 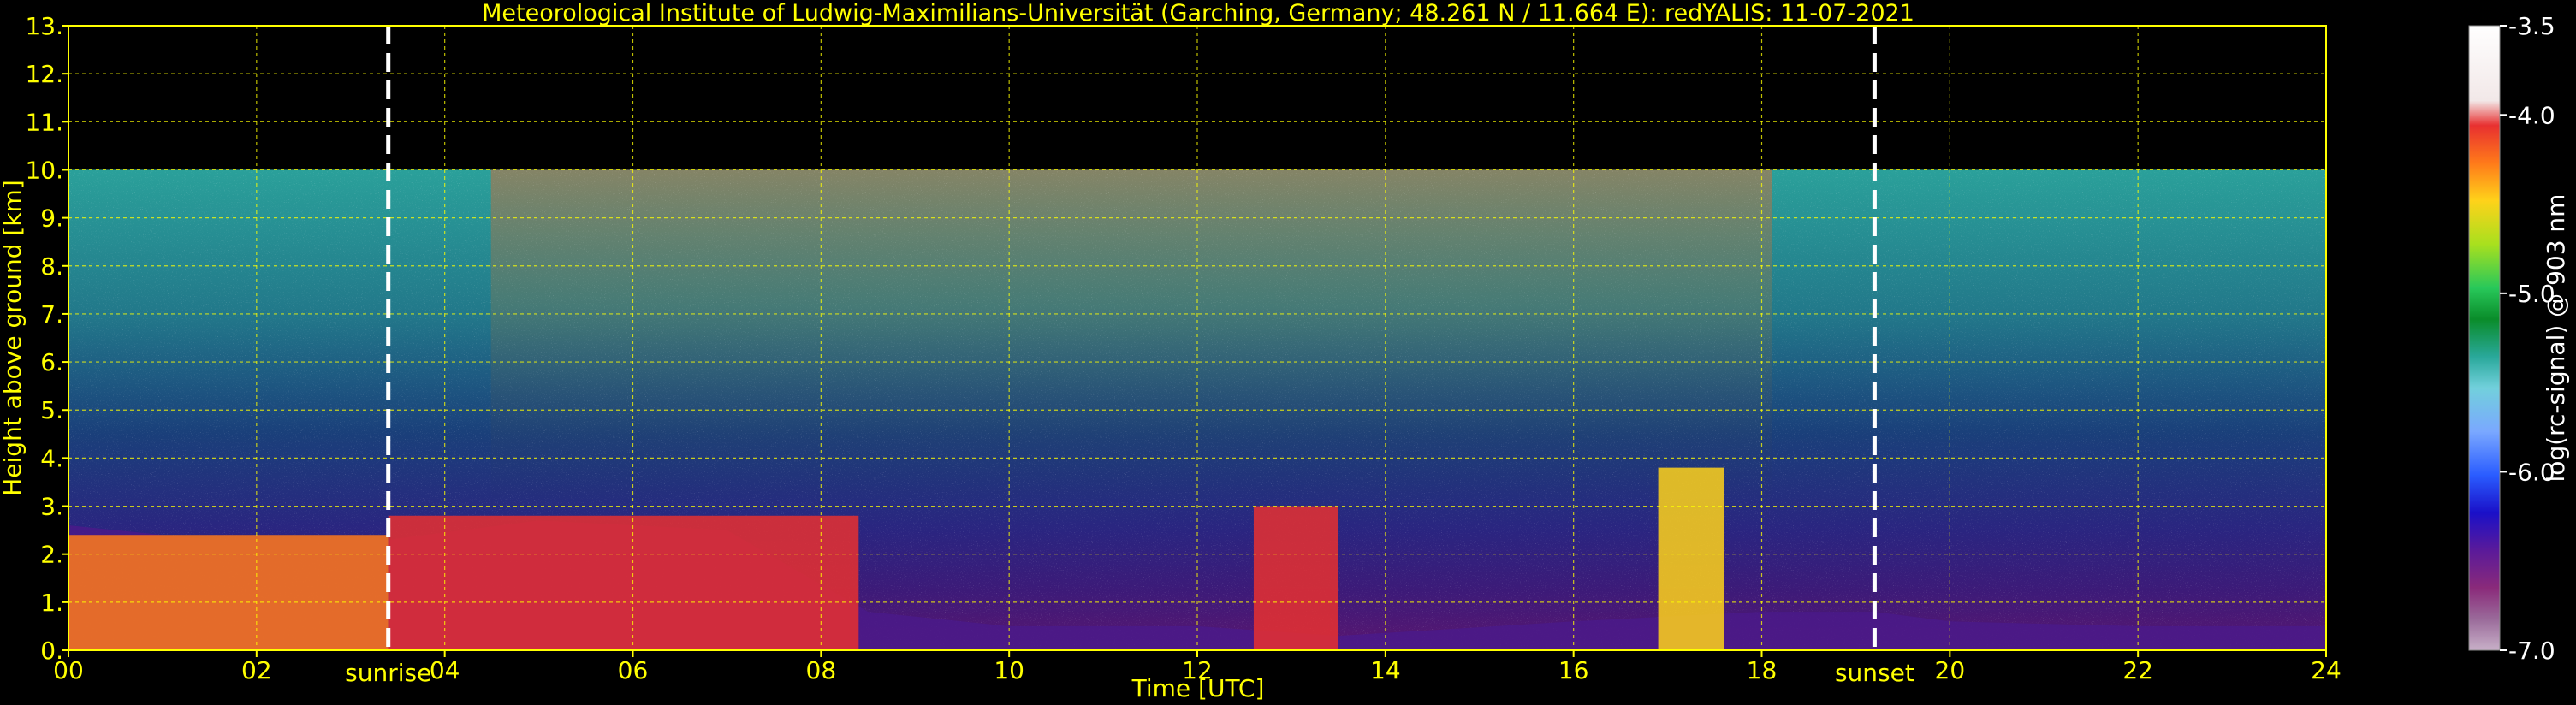 I want to click on x-tick-label: 20, so click(x=1950, y=670).